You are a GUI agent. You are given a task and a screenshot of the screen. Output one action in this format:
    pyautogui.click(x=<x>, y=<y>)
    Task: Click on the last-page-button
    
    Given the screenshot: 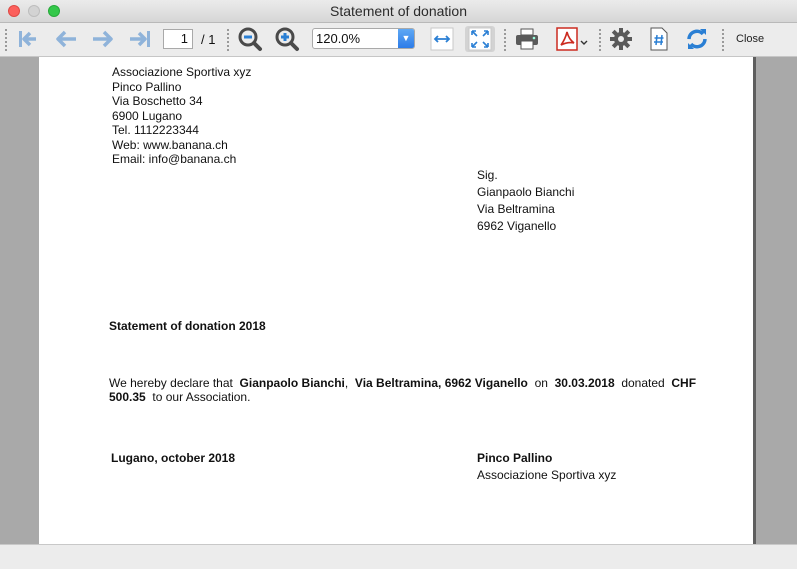 What is the action you would take?
    pyautogui.click(x=140, y=39)
    